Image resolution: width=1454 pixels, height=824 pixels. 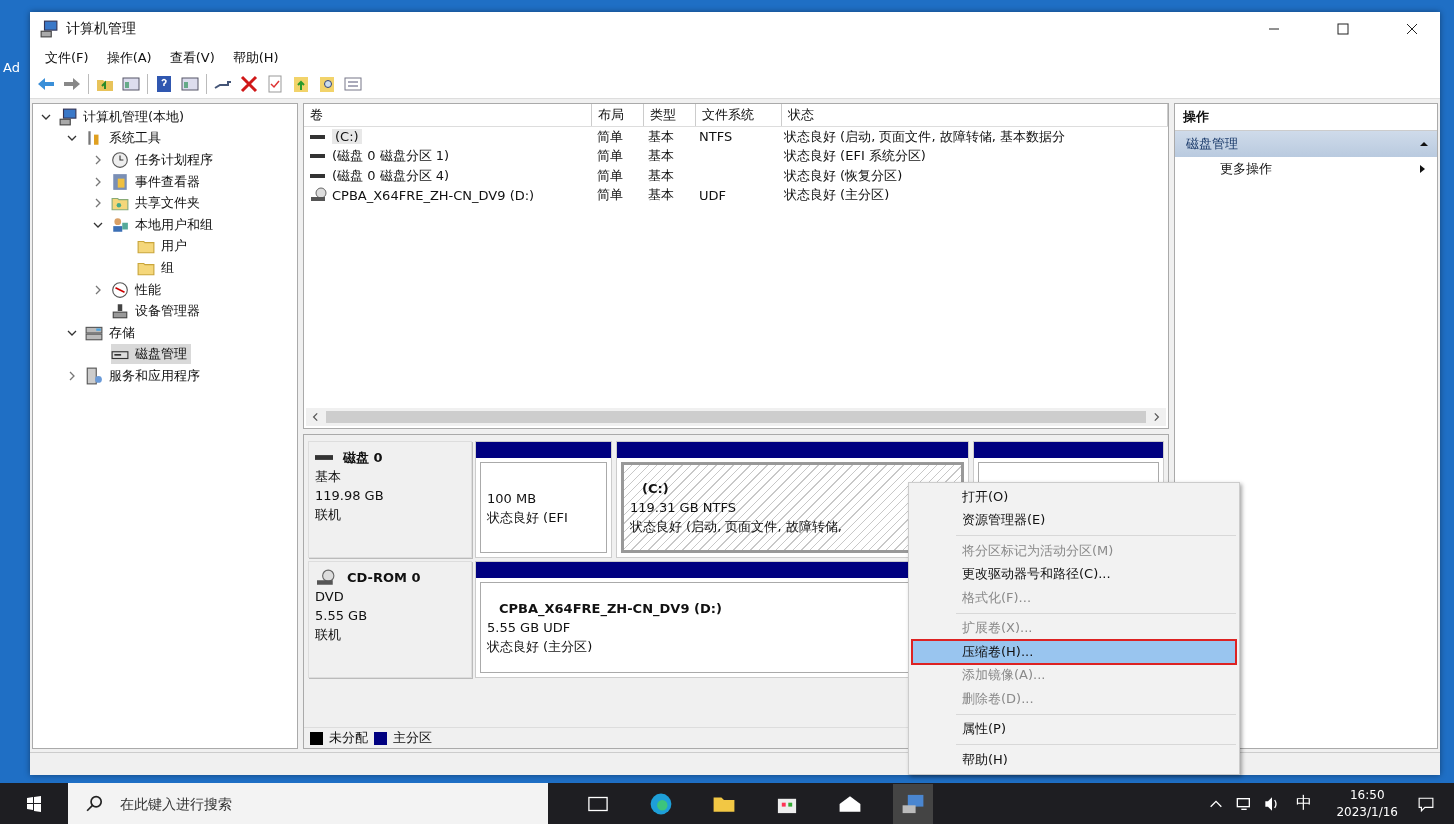 I want to click on column-header: 类型, so click(x=670, y=115).